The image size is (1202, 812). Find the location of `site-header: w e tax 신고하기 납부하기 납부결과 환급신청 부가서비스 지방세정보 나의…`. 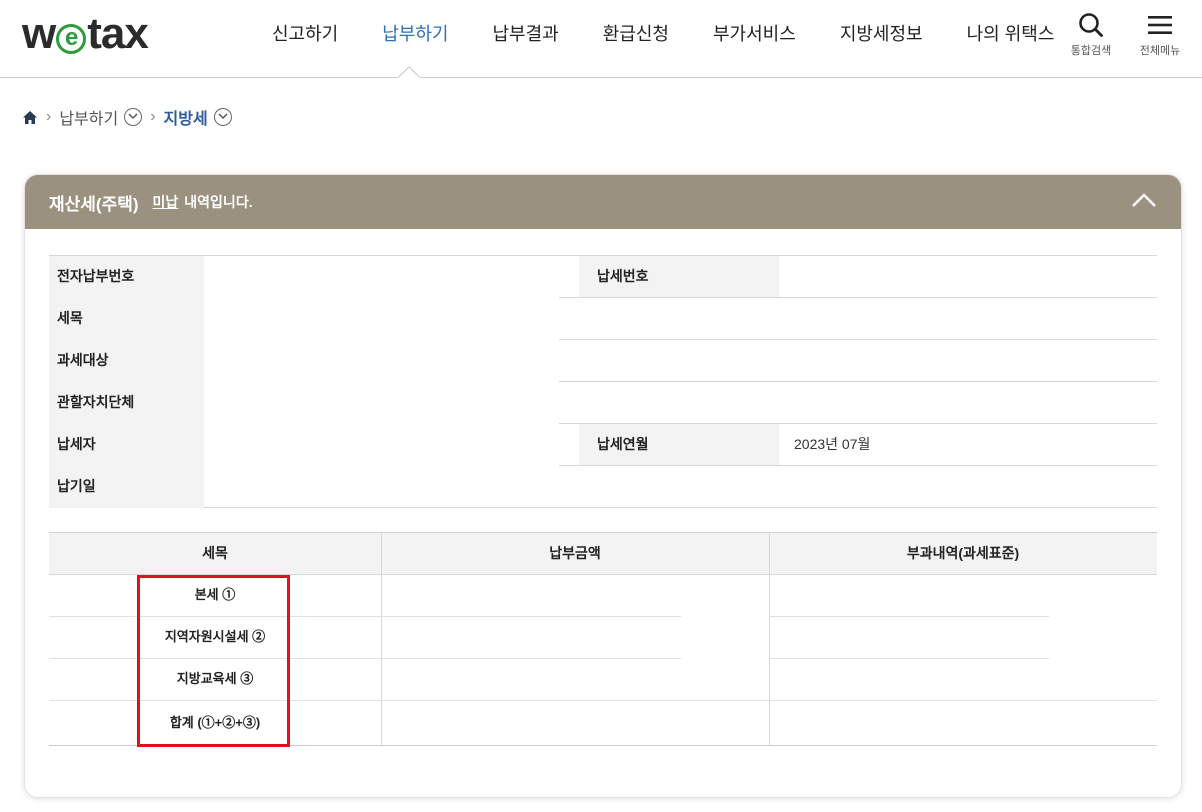

site-header: w e tax 신고하기 납부하기 납부결과 환급신청 부가서비스 지방세정보 나의… is located at coordinates (601, 39).